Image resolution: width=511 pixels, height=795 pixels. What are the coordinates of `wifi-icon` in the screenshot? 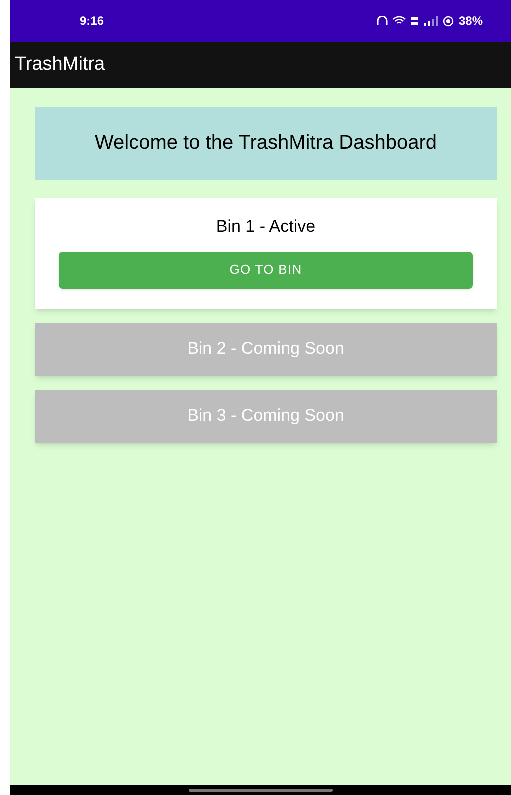 It's located at (399, 21).